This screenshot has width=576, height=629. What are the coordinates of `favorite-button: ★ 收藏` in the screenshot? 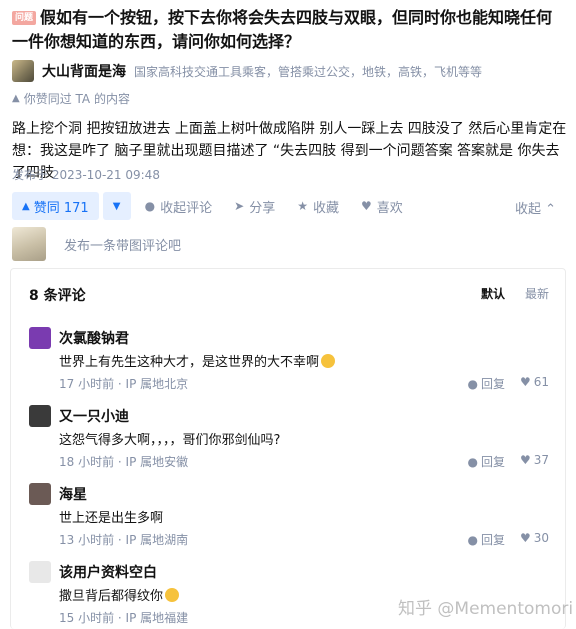 It's located at (318, 206).